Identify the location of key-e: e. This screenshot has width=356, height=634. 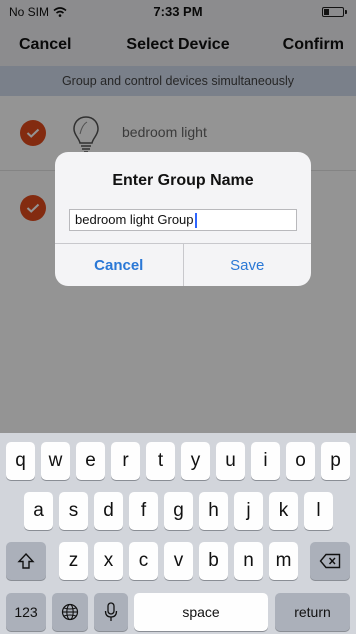
(90, 461).